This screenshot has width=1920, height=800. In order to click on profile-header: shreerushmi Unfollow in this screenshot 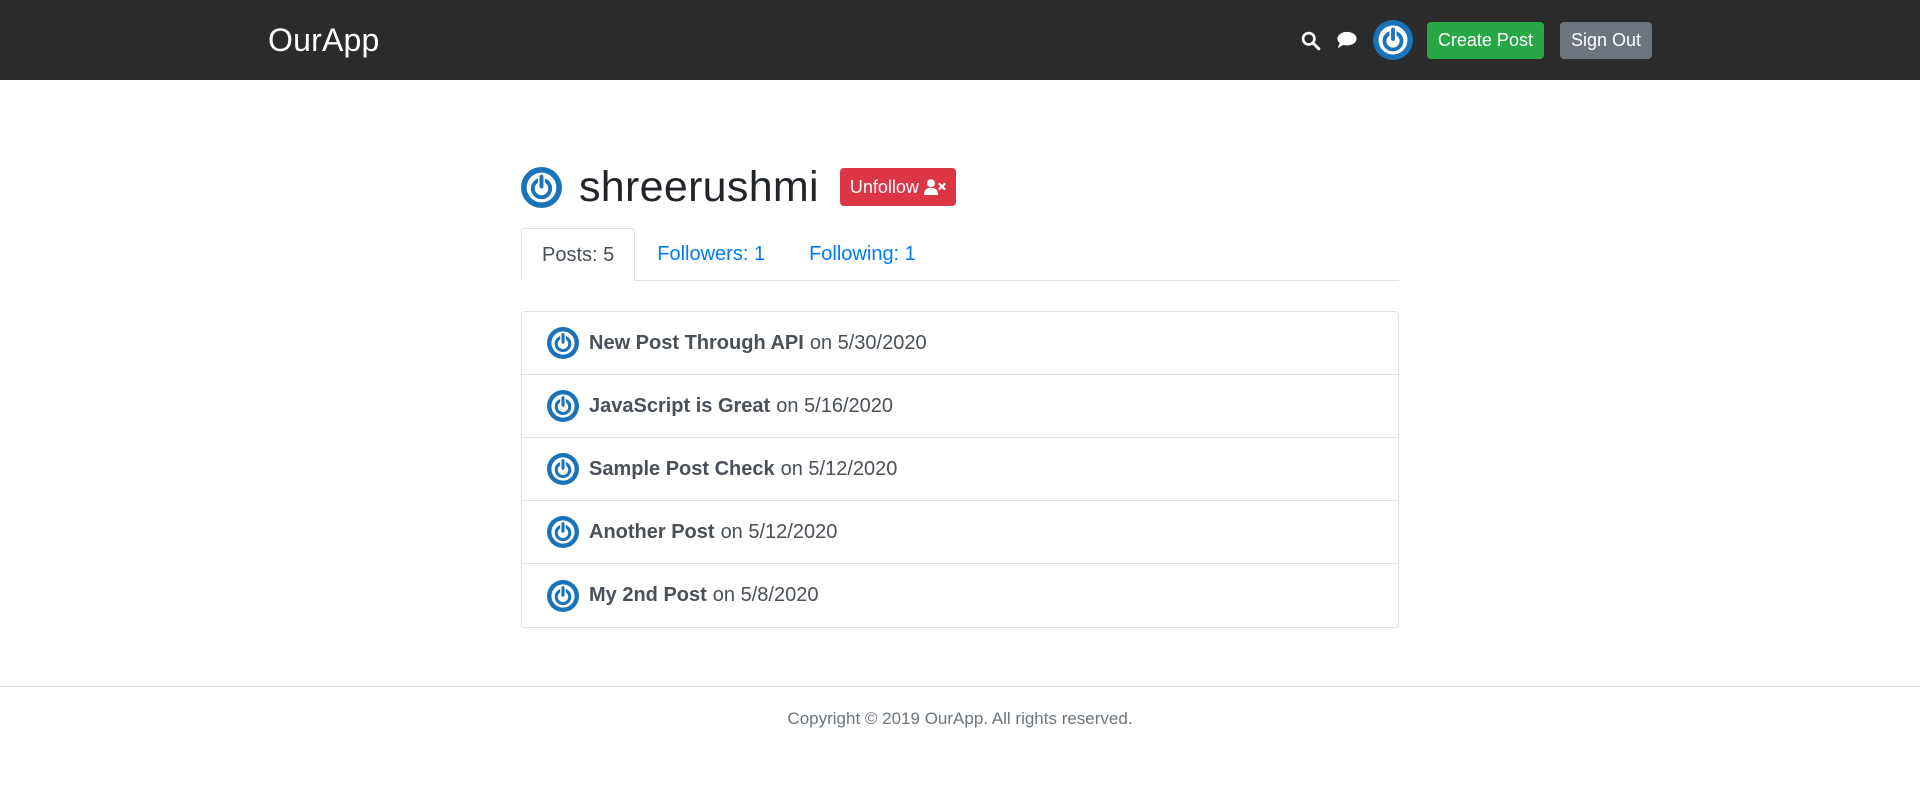, I will do `click(738, 187)`.